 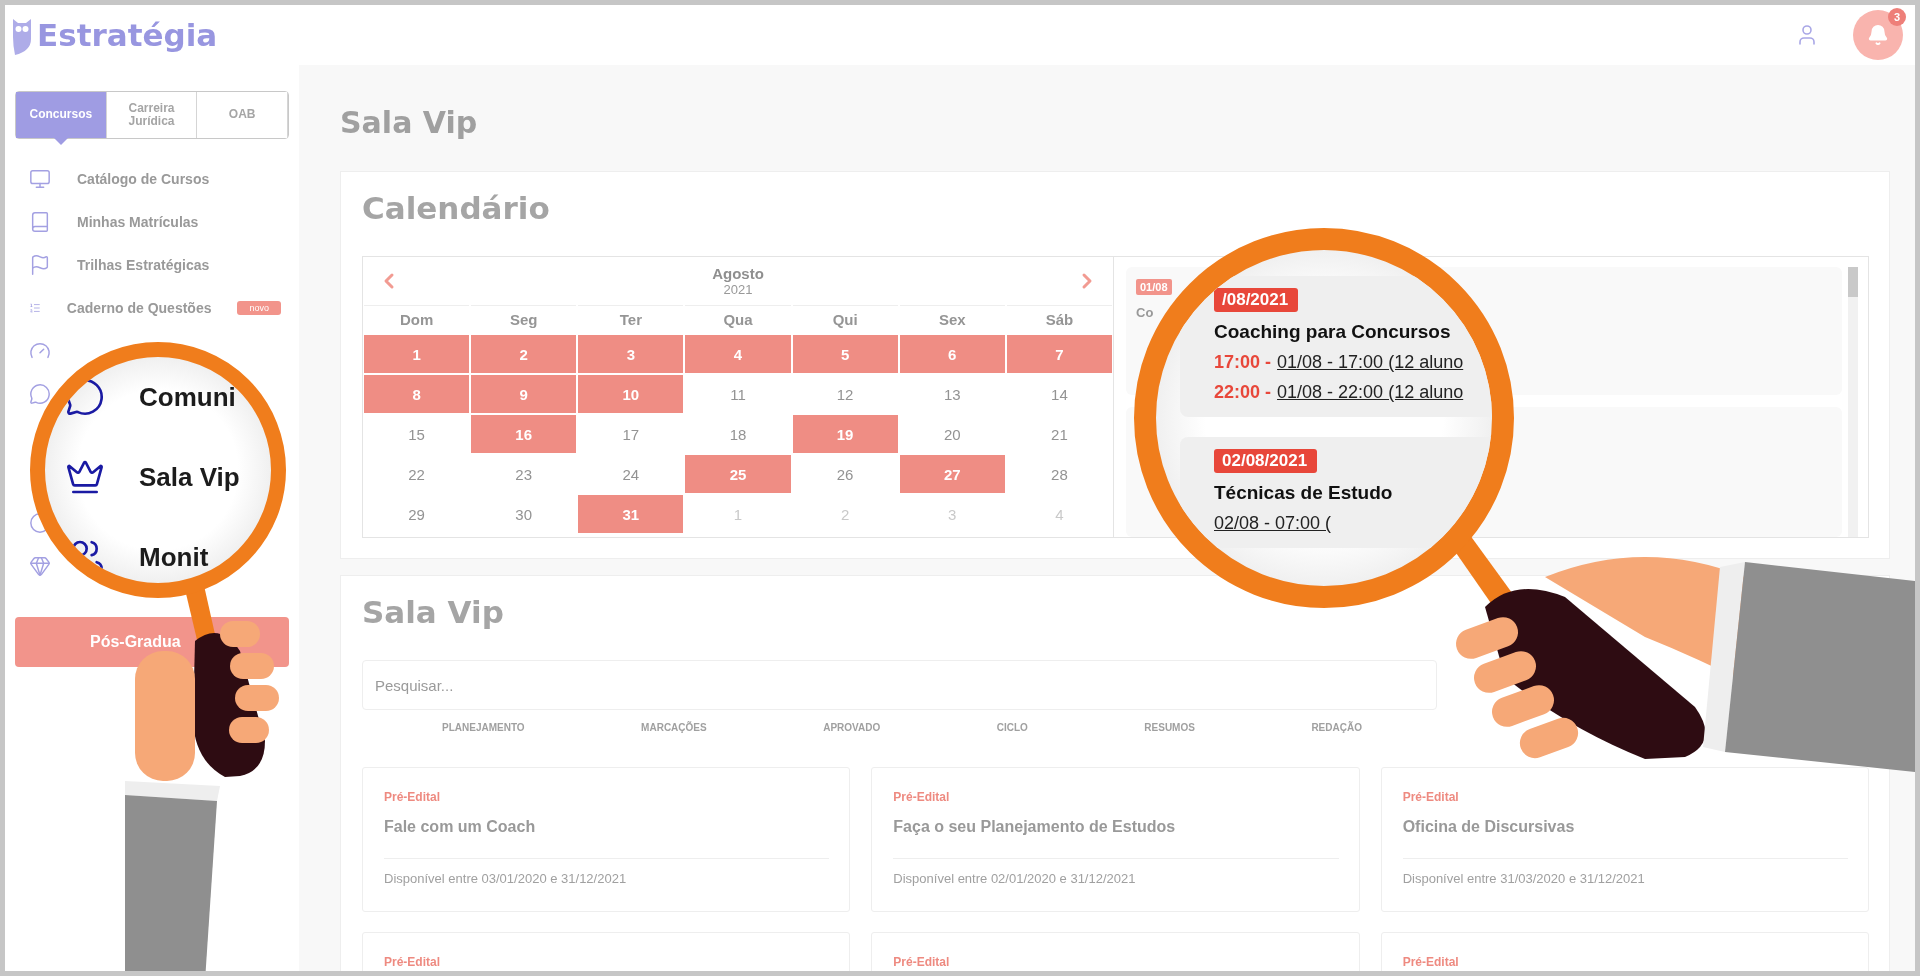 What do you see at coordinates (631, 319) in the screenshot?
I see `weekday-label: Ter` at bounding box center [631, 319].